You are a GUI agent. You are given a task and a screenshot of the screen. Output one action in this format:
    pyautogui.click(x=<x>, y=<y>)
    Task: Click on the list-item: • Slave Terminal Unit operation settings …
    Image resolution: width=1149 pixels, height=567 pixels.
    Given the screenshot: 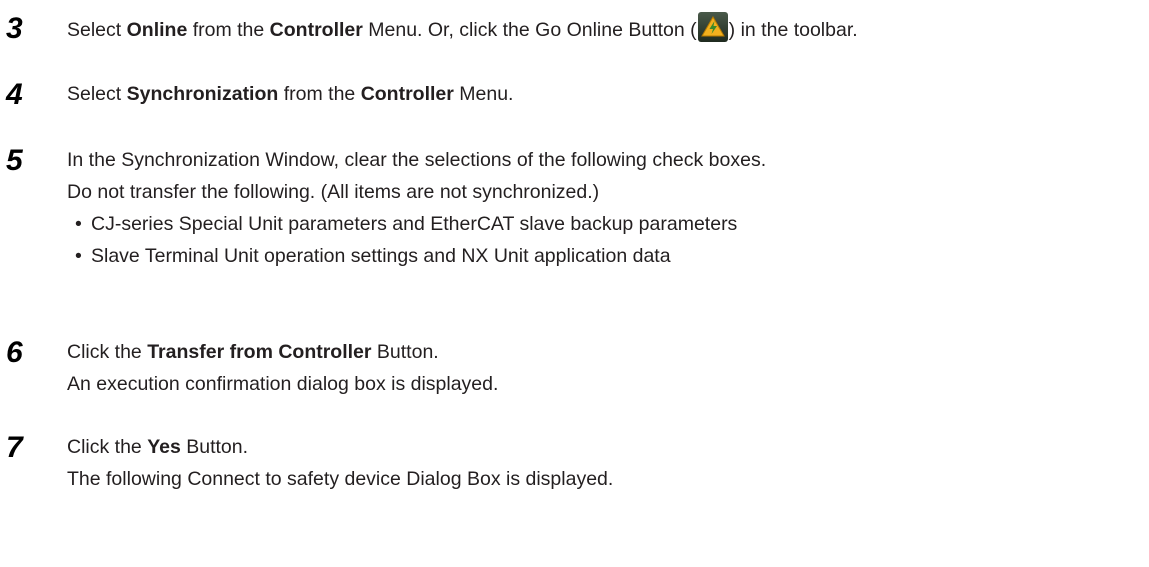 What is the action you would take?
    pyautogui.click(x=608, y=256)
    